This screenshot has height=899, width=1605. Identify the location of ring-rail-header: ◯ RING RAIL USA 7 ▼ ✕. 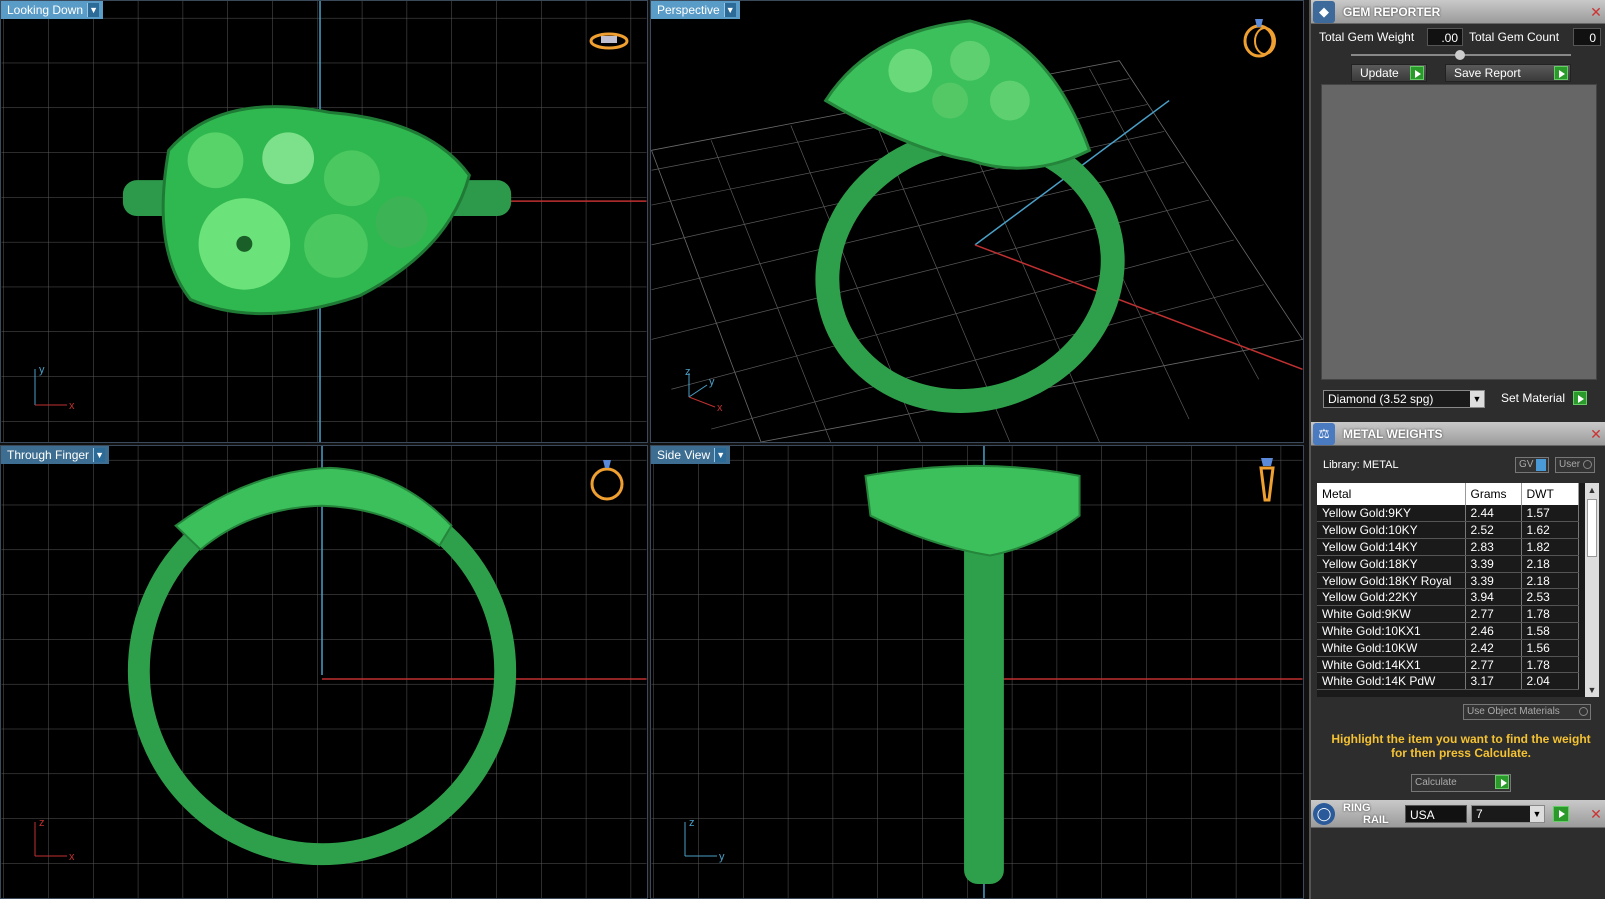
(1458, 814).